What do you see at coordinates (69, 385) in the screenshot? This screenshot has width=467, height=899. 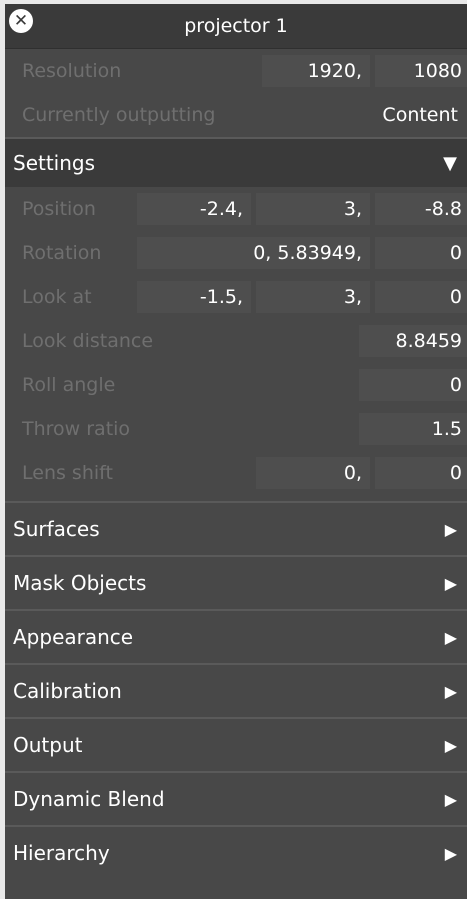 I see `roll-angle-label: Roll angle` at bounding box center [69, 385].